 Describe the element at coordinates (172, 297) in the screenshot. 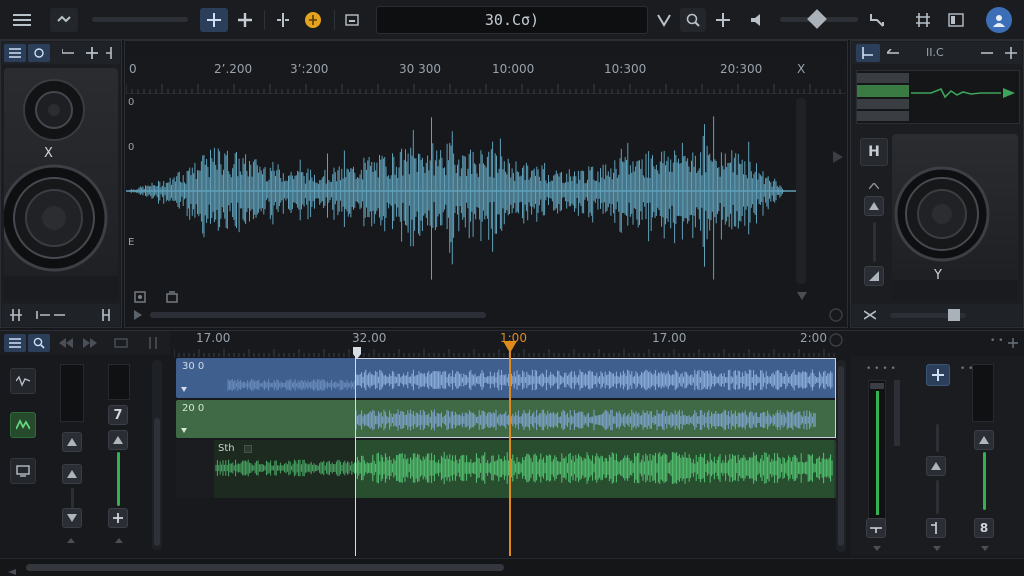

I see `export-icon` at that location.